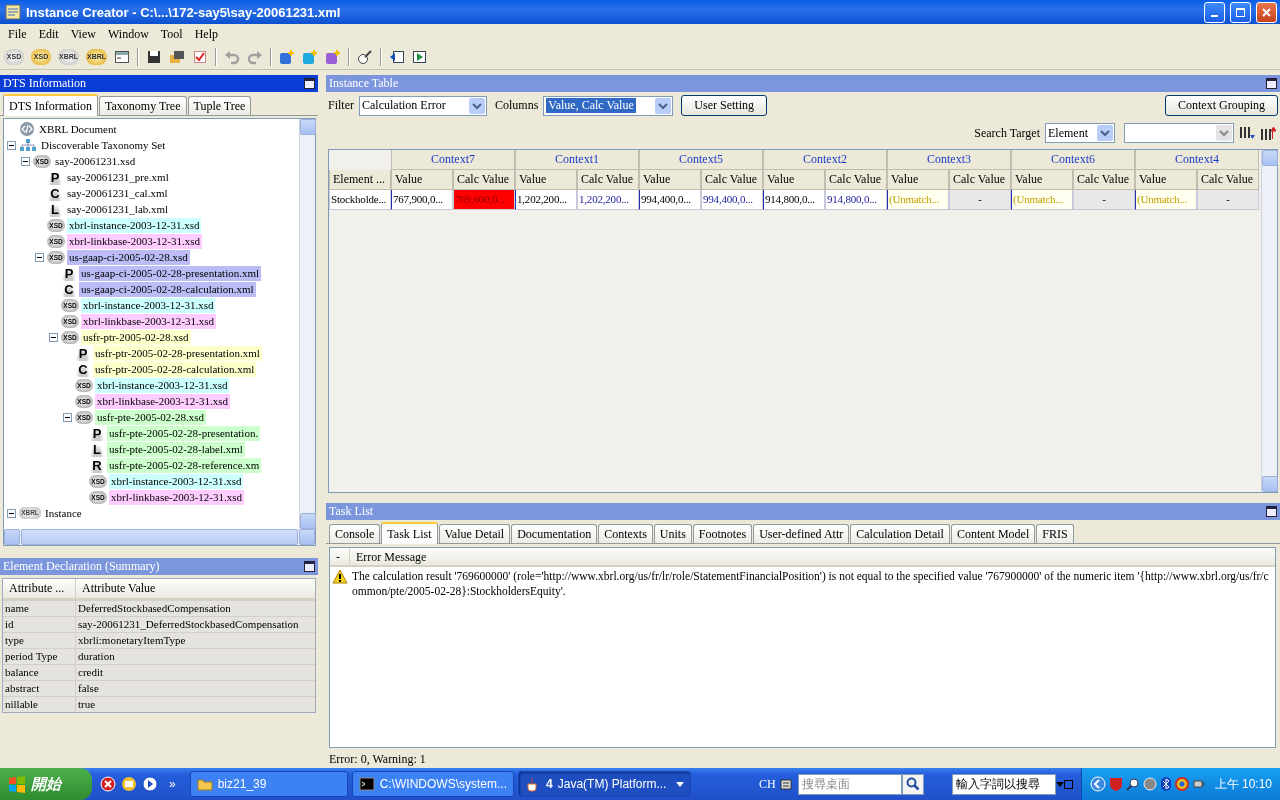 Image resolution: width=1280 pixels, height=800 pixels. What do you see at coordinates (136, 337) in the screenshot?
I see `tree-item: usfr-ptr-2005-02-28.xsd` at bounding box center [136, 337].